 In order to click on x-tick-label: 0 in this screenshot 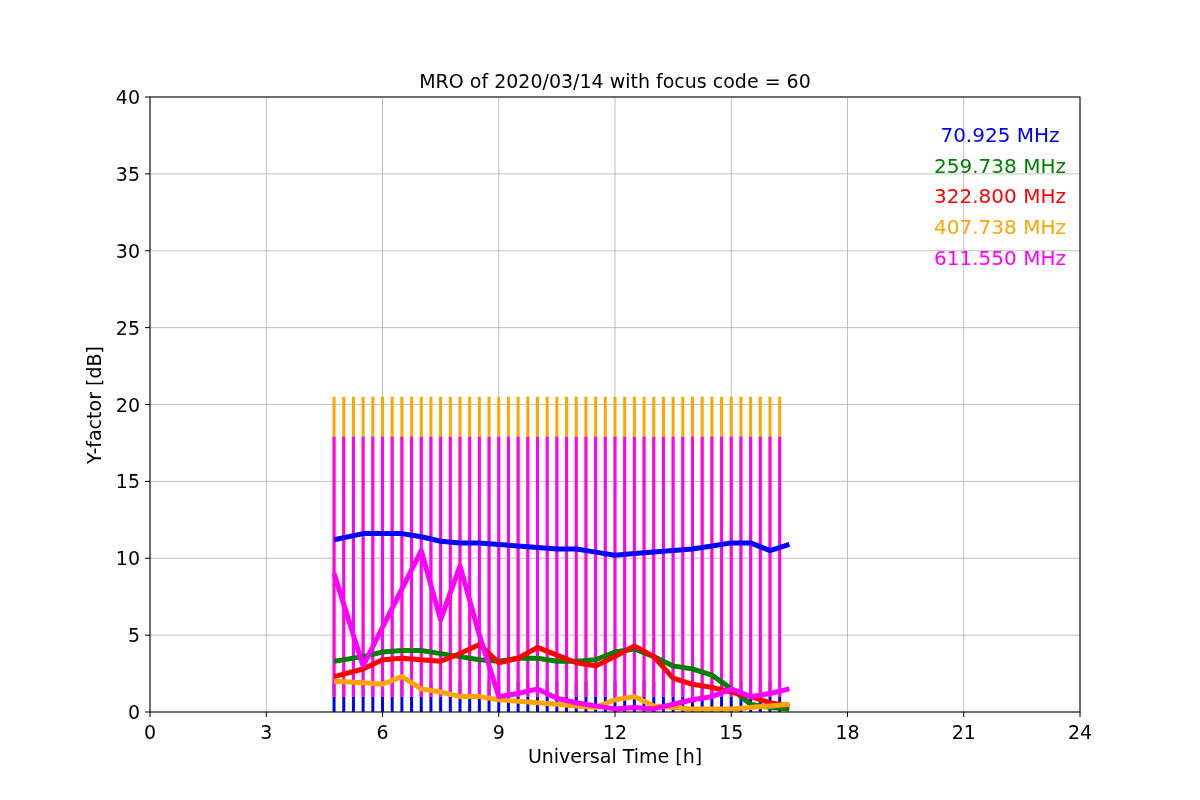, I will do `click(150, 732)`.